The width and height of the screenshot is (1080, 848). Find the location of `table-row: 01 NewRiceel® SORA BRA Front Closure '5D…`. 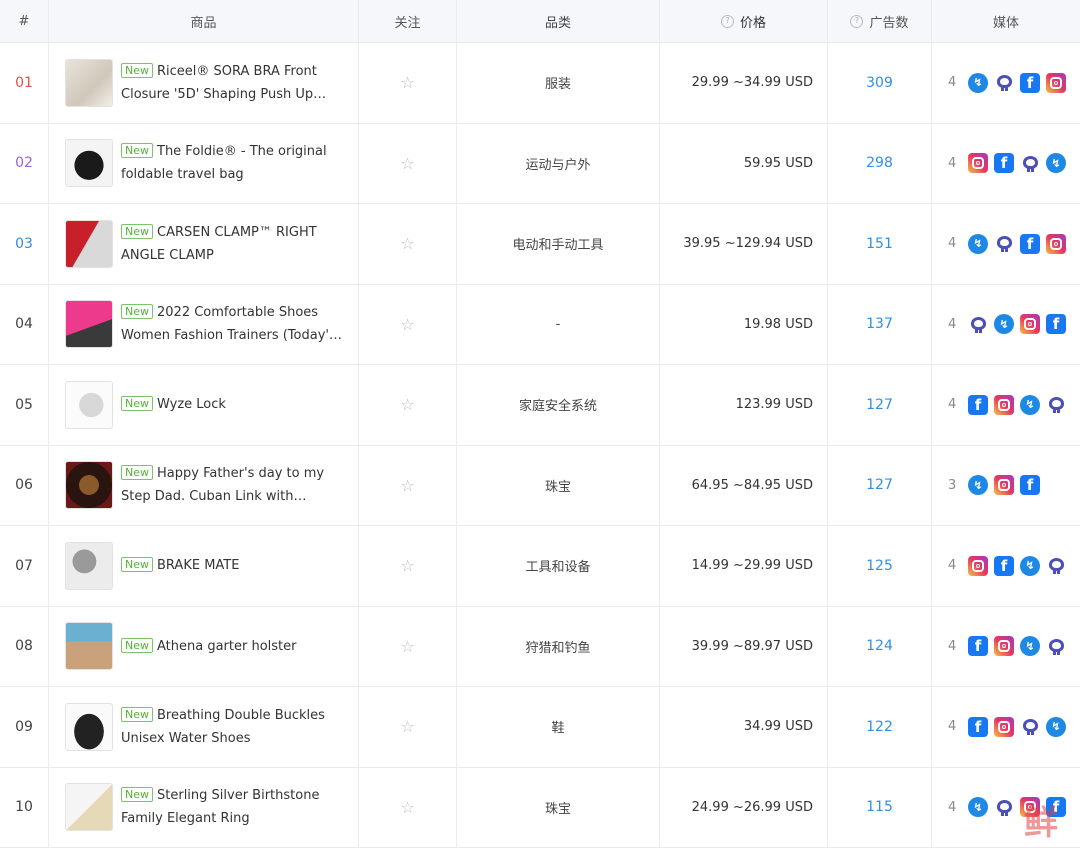

table-row: 01 NewRiceel® SORA BRA Front Closure '5D… is located at coordinates (540, 83).